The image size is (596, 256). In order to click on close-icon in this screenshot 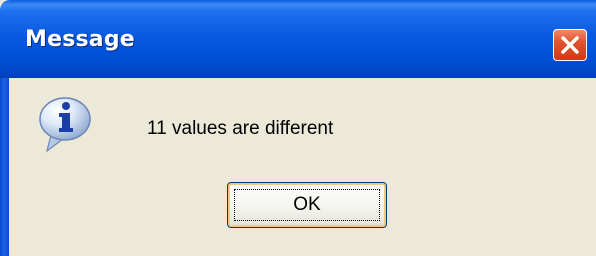, I will do `click(570, 45)`.